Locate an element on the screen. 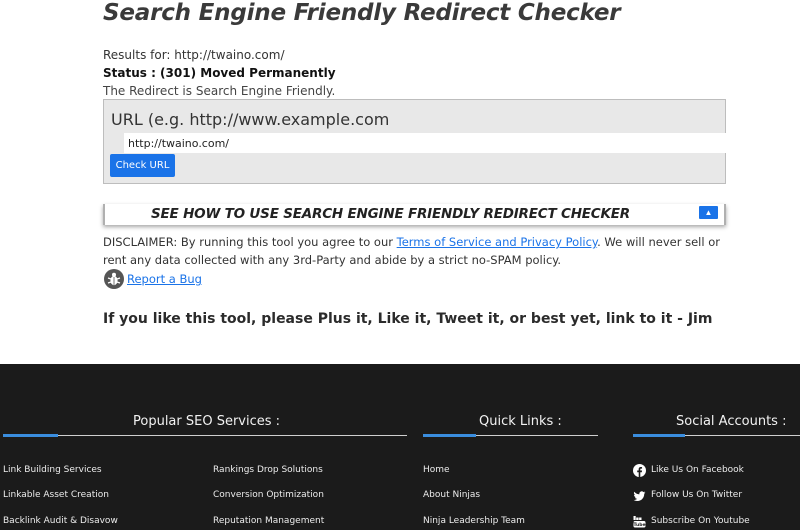  footer-link-reputation: Reputation Management is located at coordinates (268, 521).